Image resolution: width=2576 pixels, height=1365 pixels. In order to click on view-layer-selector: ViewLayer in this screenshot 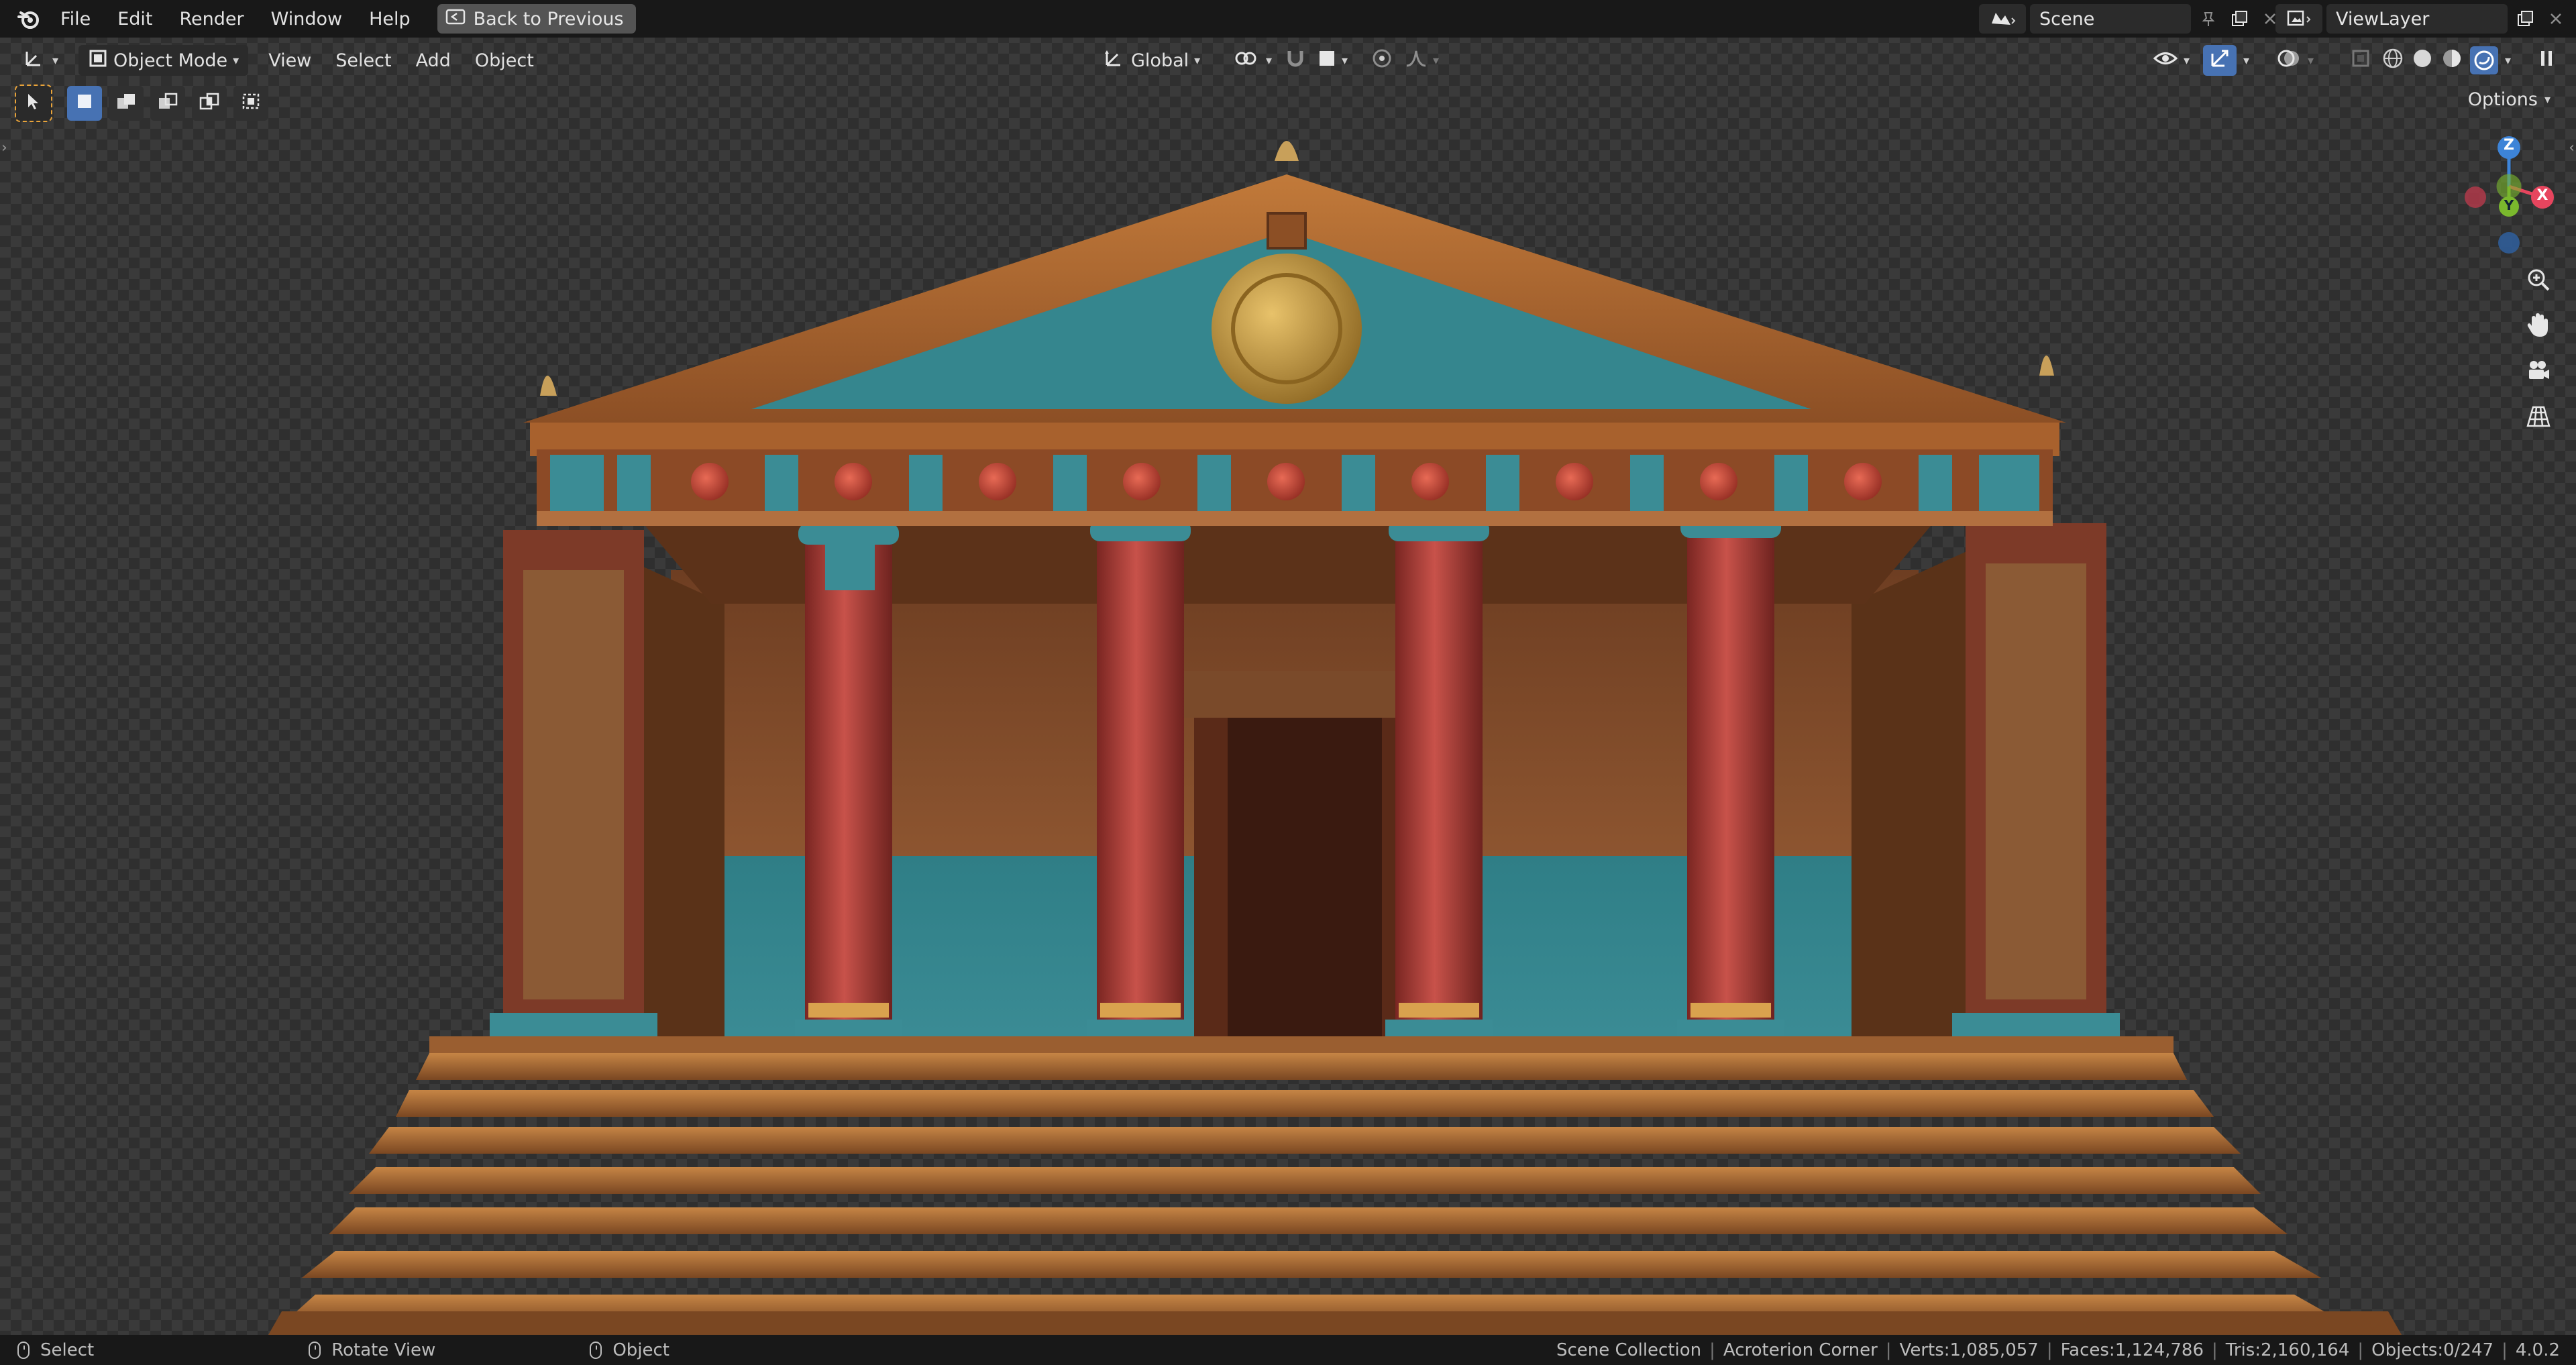, I will do `click(2422, 19)`.